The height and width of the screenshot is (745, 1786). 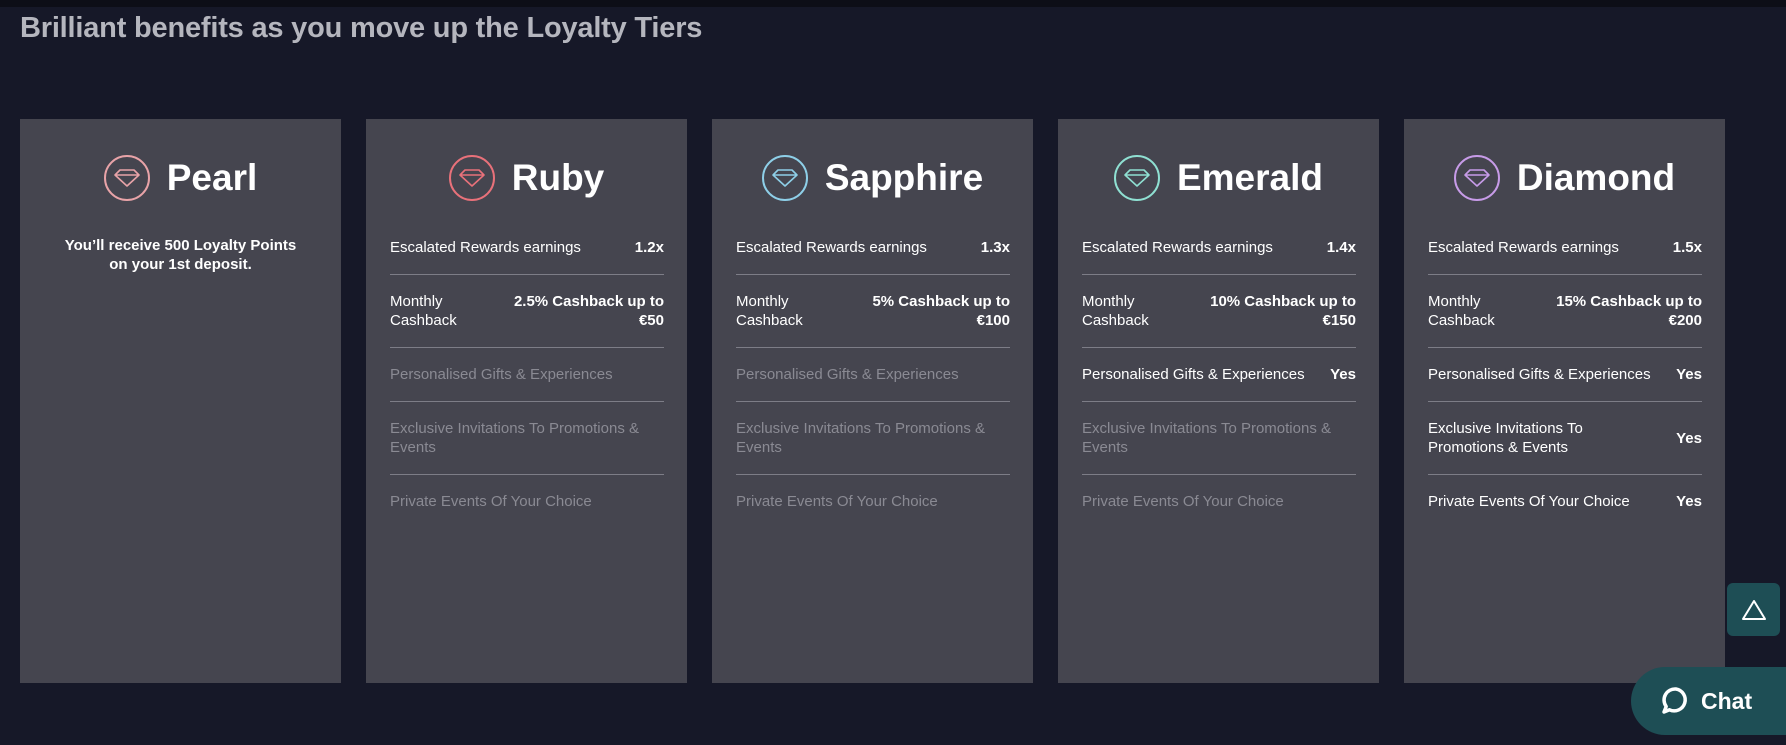 I want to click on benefit-rewards: Escalated Rewards earnings 1.4x, so click(x=1219, y=253).